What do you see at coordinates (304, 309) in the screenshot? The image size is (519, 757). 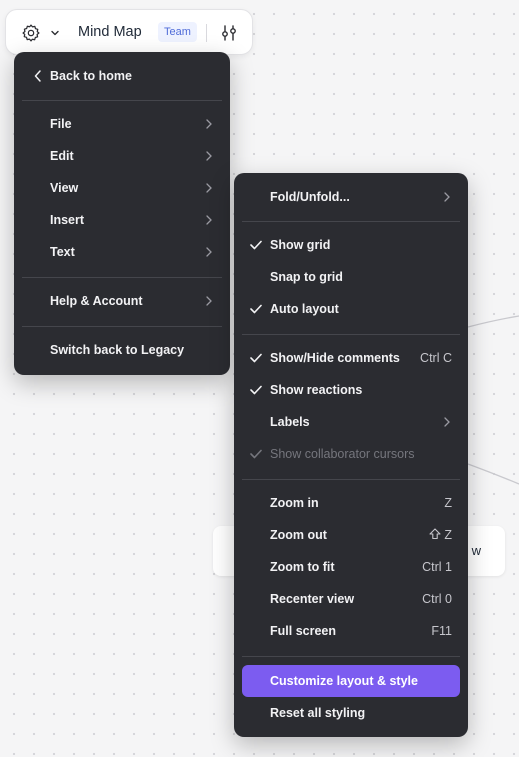 I see `menu-item-label: Auto layout` at bounding box center [304, 309].